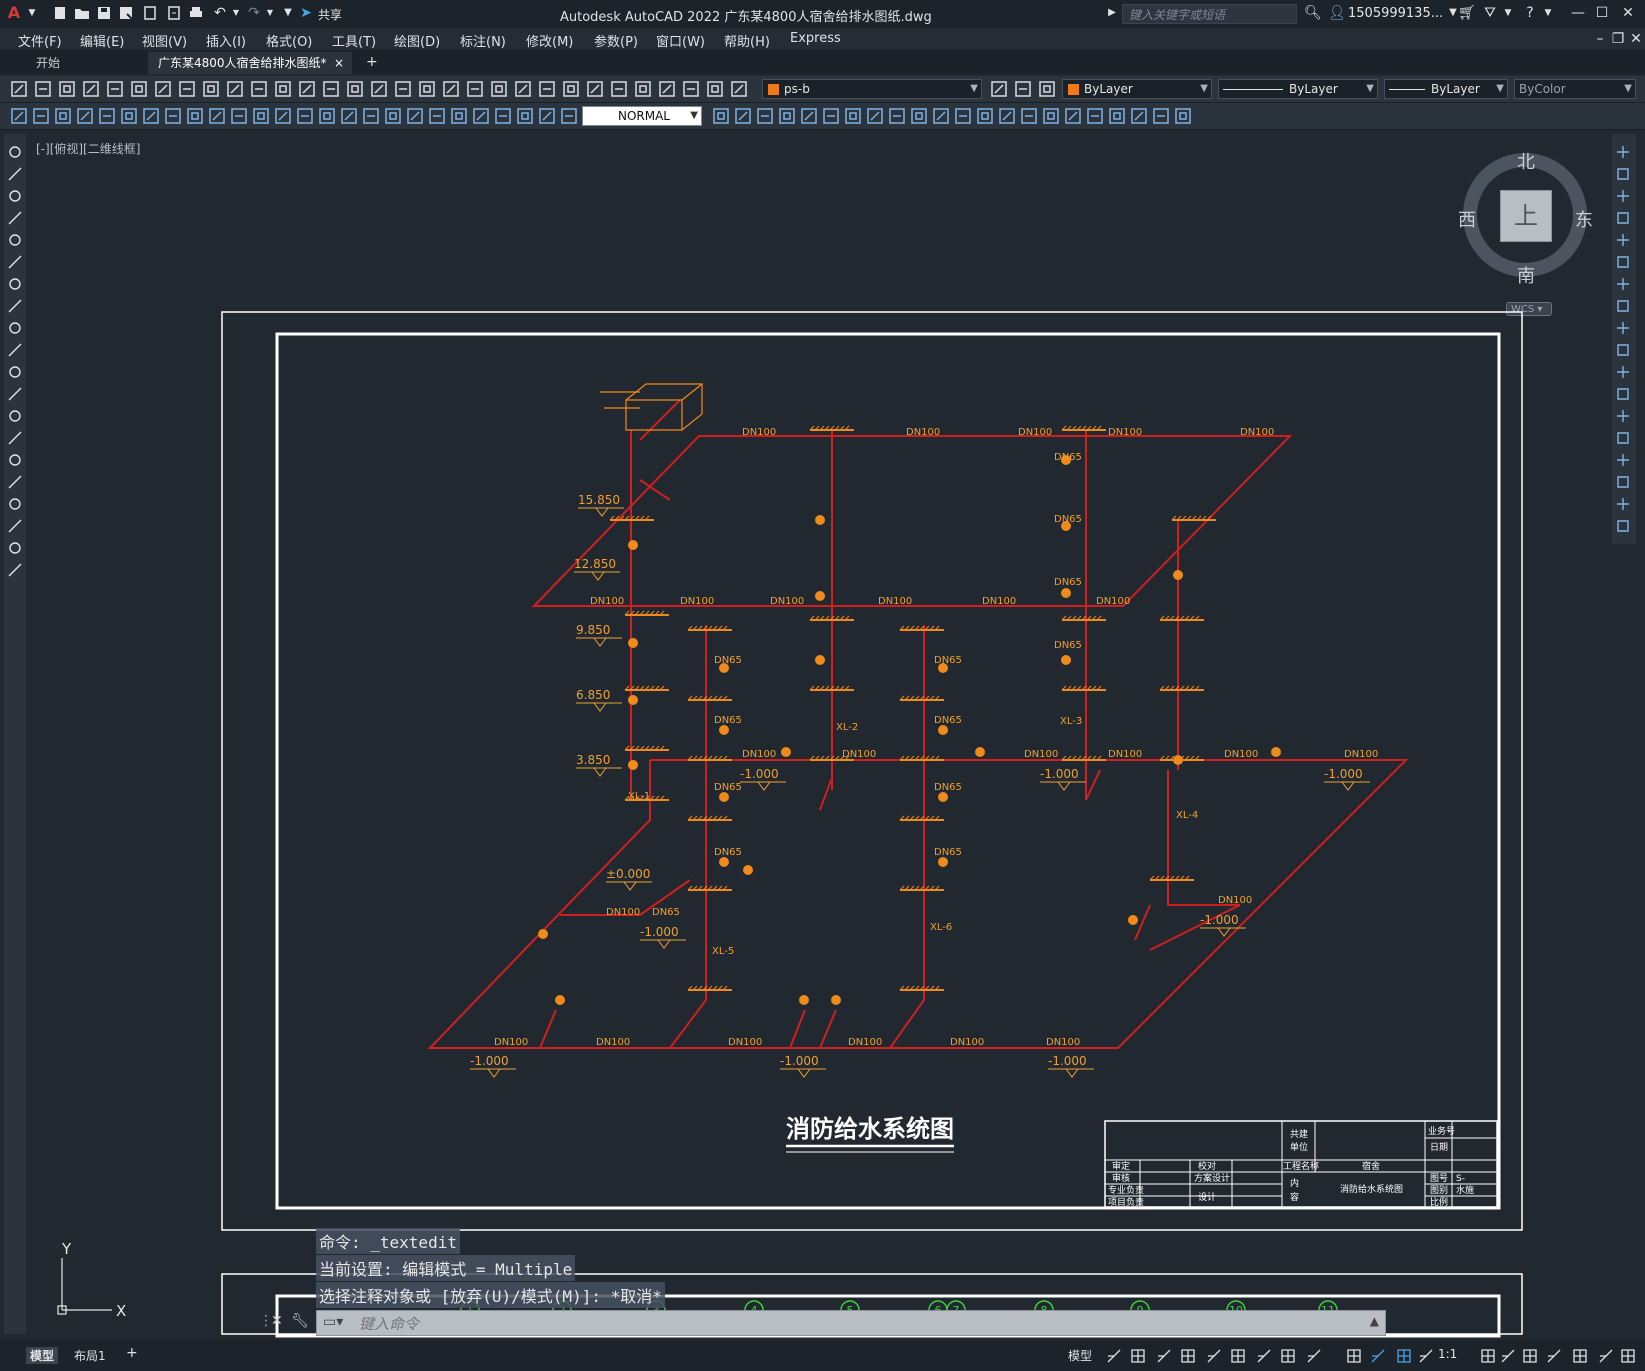  What do you see at coordinates (1288, 1356) in the screenshot?
I see `status-tool-8-icon` at bounding box center [1288, 1356].